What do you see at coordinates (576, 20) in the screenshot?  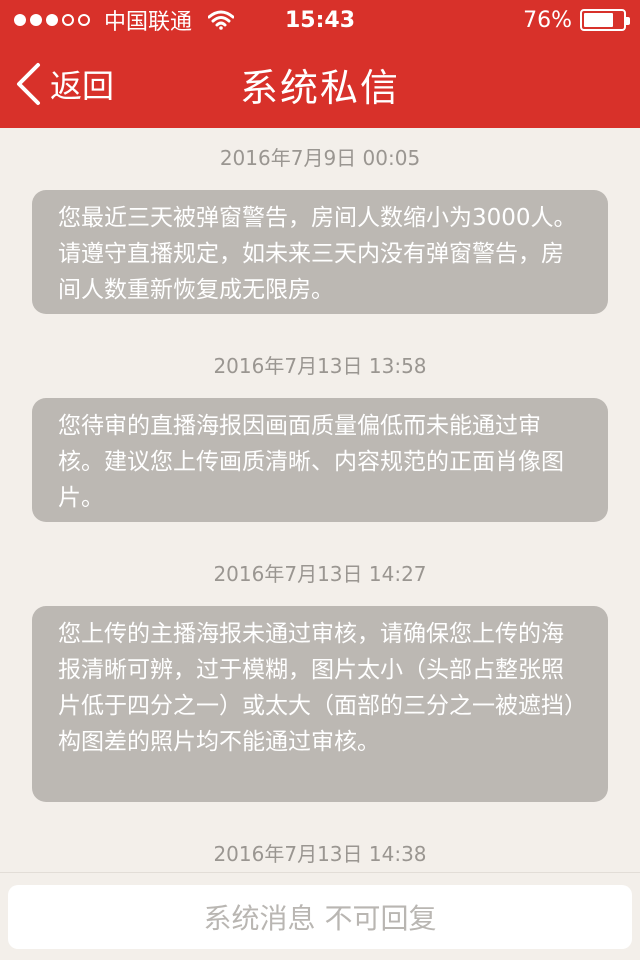 I see `status-right: 76%` at bounding box center [576, 20].